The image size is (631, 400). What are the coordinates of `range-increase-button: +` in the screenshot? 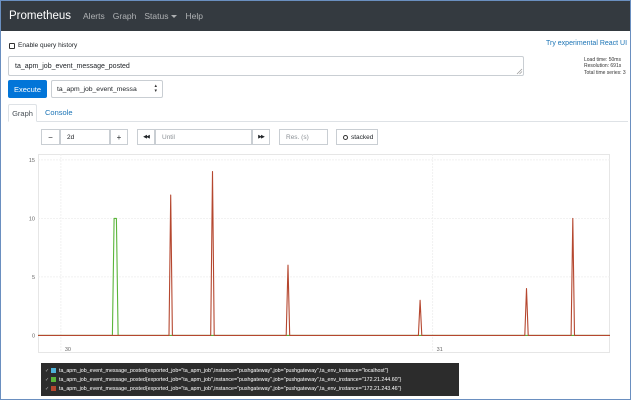 It's located at (119, 137).